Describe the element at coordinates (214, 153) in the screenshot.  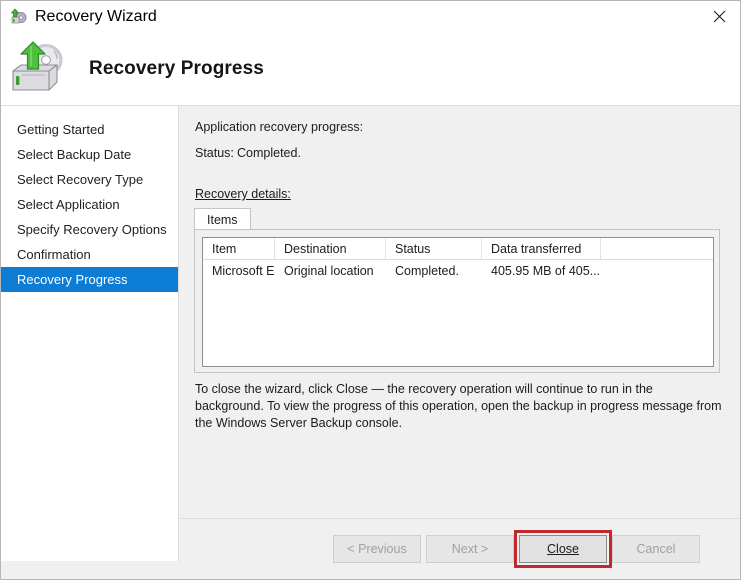
I see `status-label: Status:` at that location.